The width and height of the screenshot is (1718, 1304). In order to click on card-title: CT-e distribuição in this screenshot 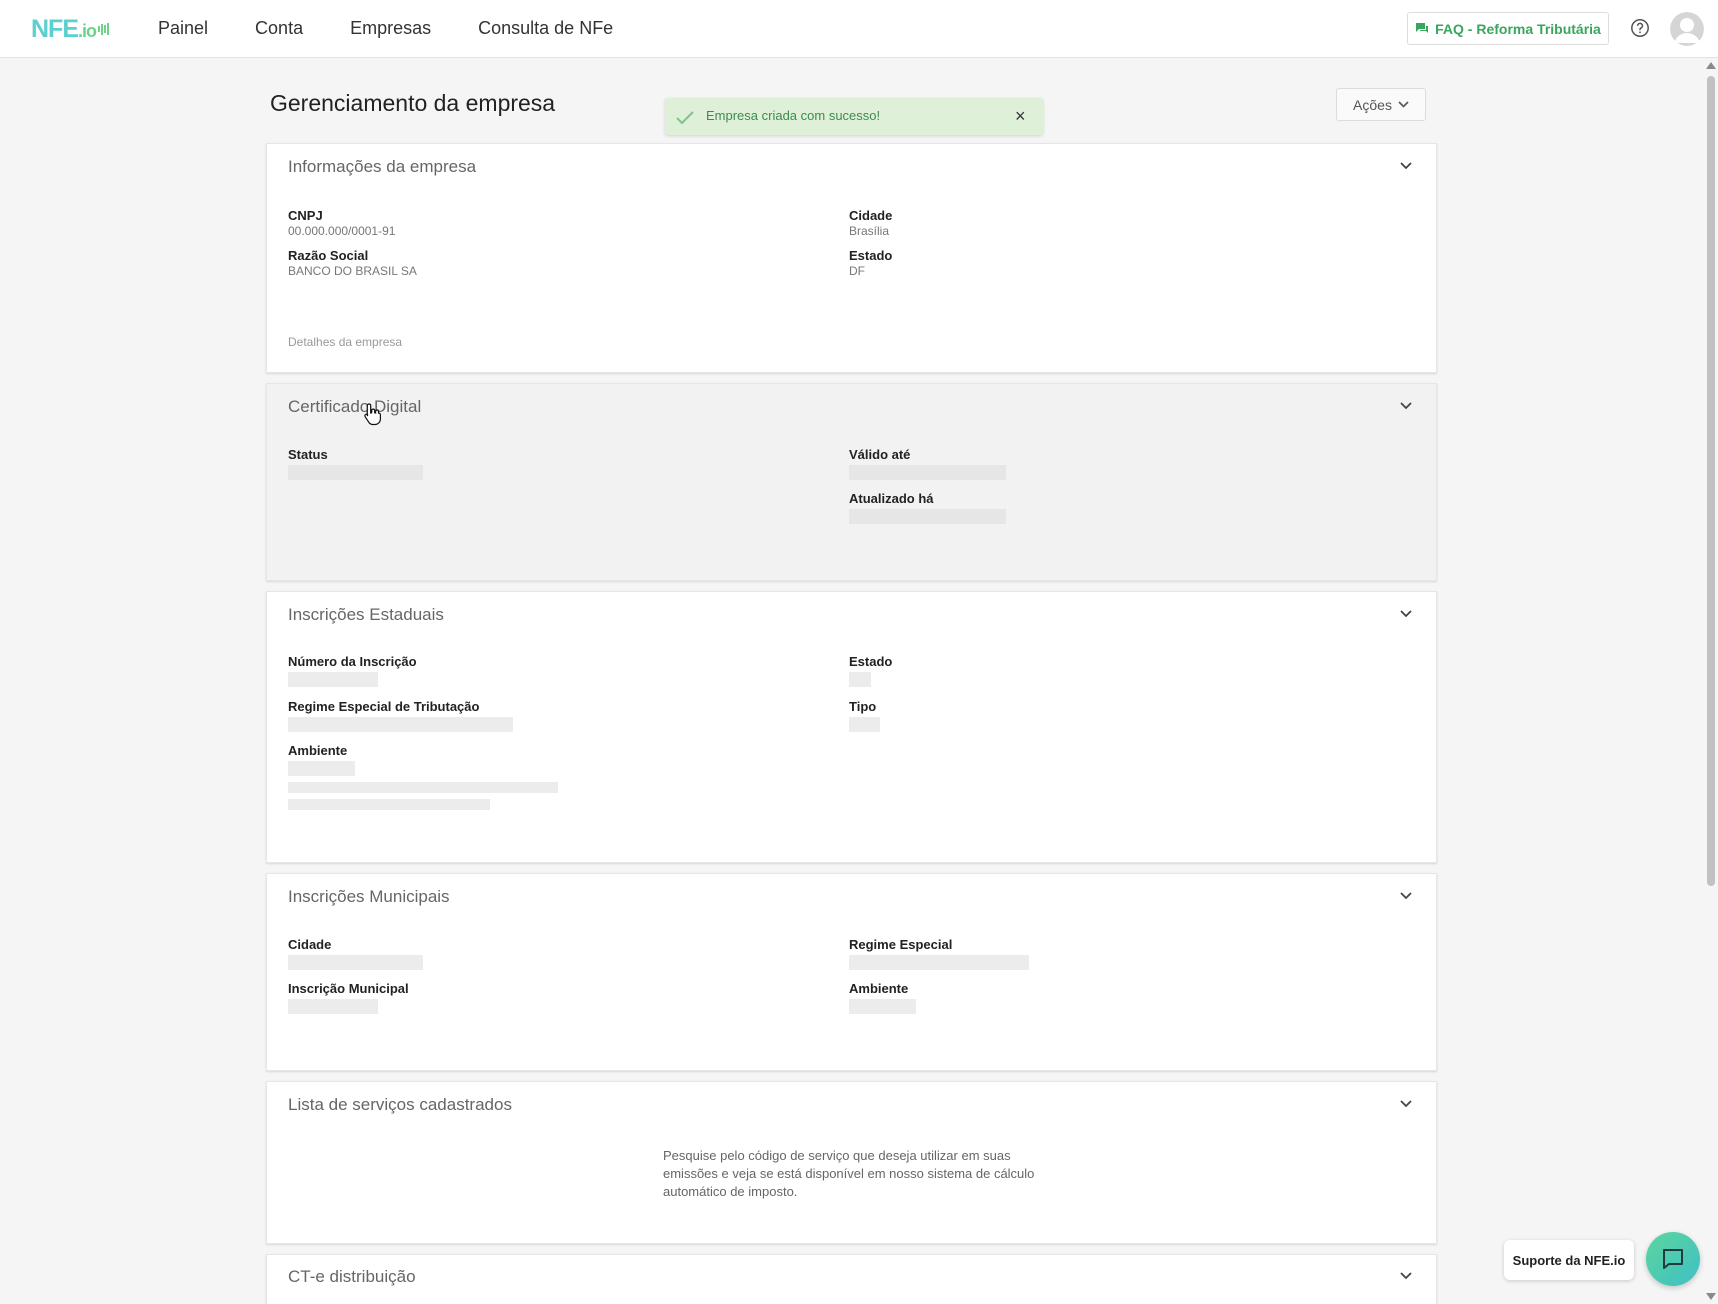, I will do `click(352, 1277)`.